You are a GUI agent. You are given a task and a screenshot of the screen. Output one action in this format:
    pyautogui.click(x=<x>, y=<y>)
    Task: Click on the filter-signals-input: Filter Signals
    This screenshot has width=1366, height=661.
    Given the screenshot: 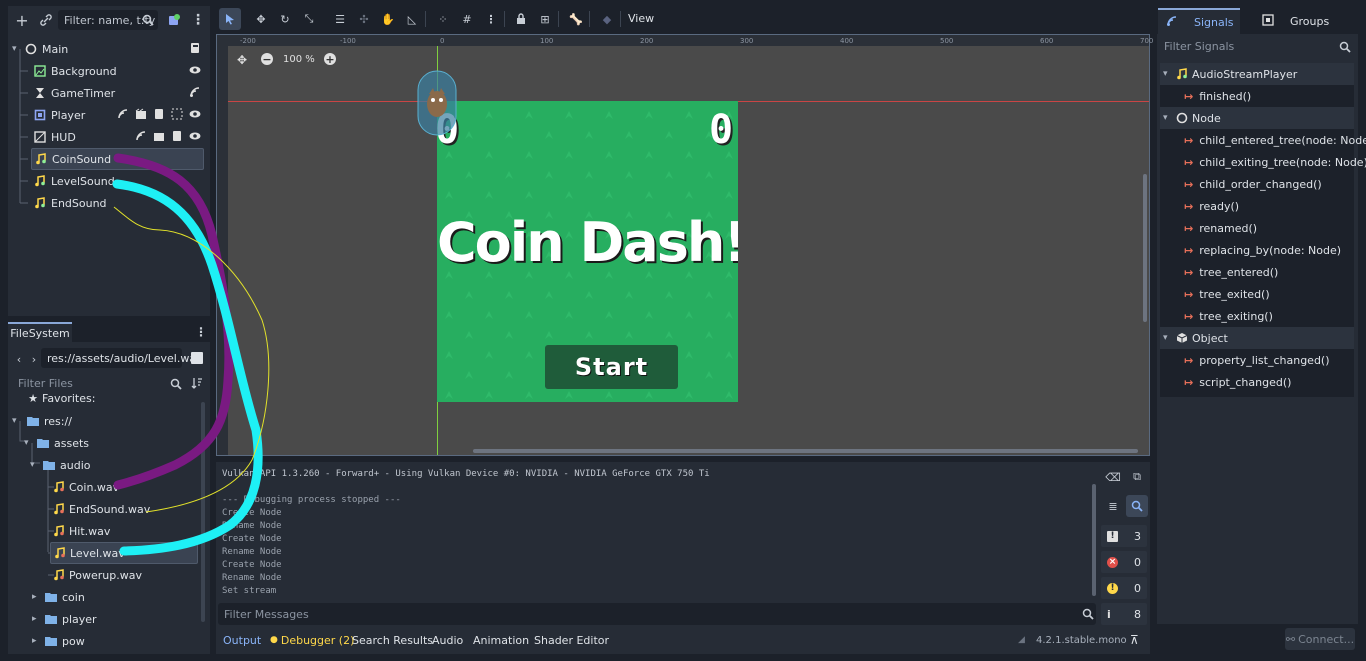 What is the action you would take?
    pyautogui.click(x=1257, y=46)
    